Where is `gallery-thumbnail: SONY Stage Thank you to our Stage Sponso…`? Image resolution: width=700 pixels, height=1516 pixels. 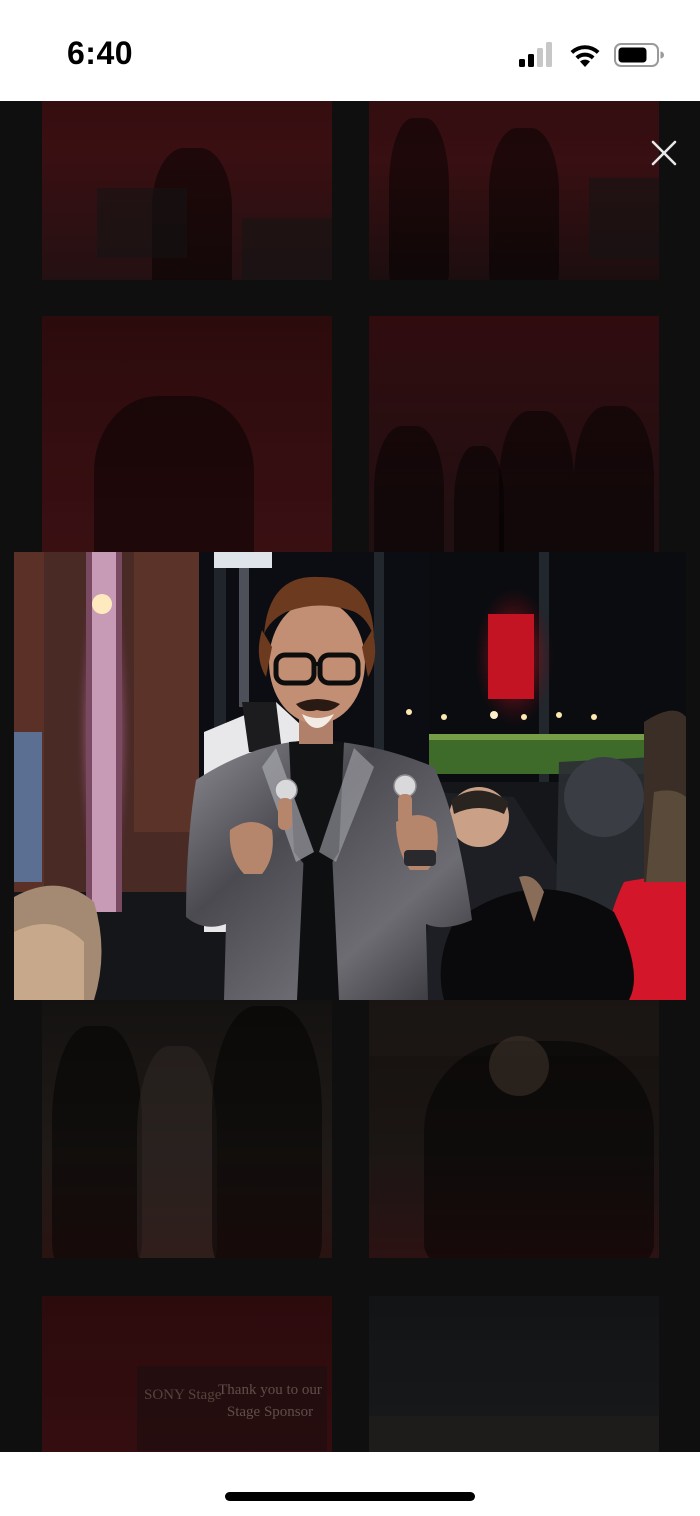 gallery-thumbnail: SONY Stage Thank you to our Stage Sponso… is located at coordinates (187, 1374).